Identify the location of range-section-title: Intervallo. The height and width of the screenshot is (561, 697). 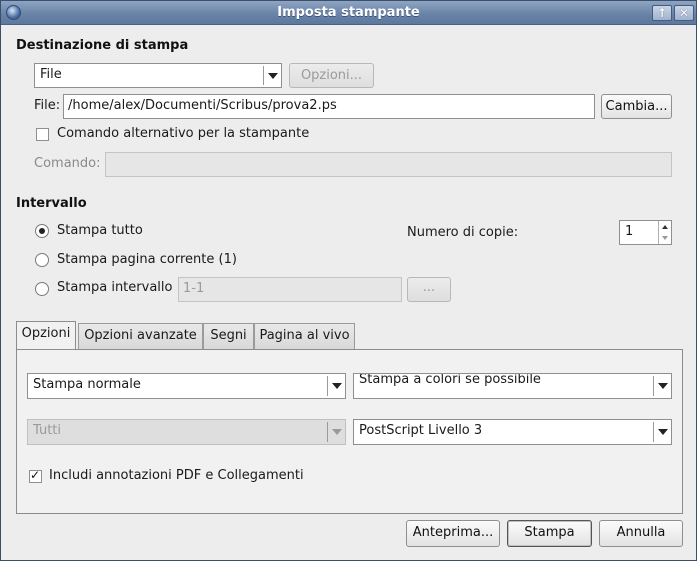
(51, 203).